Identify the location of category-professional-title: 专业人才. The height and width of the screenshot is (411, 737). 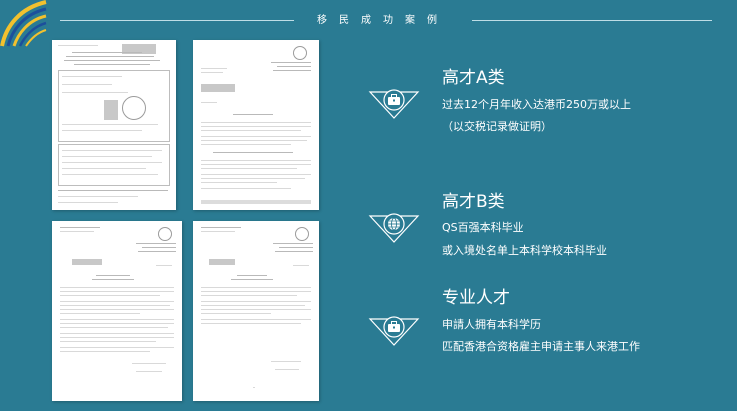
(476, 298).